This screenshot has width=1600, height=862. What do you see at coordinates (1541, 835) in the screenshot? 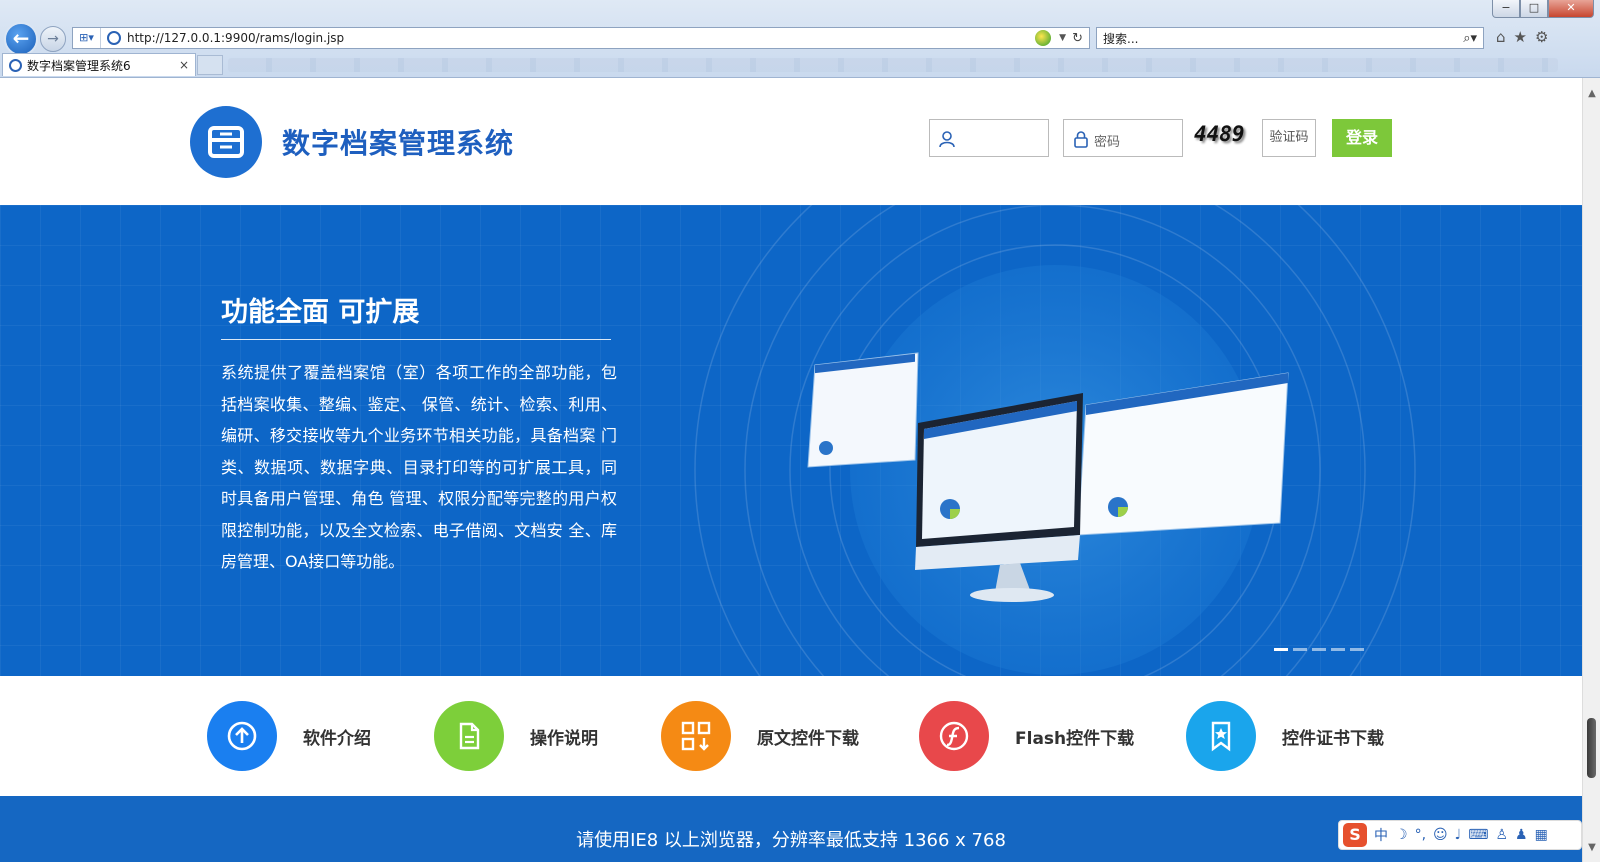
I see `grid-icon: ▦` at bounding box center [1541, 835].